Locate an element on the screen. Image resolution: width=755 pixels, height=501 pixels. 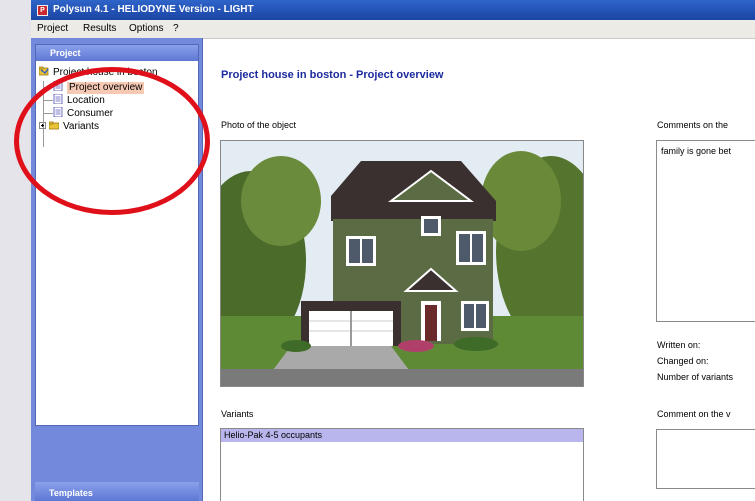
tree-item-label: Project house in boston is located at coordinates (105, 72).